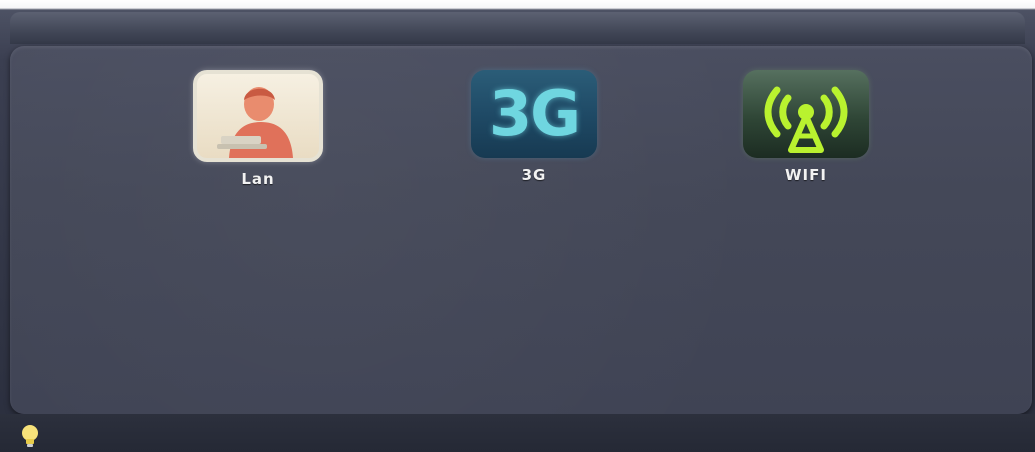  I want to click on 3g-tile: 3G, so click(534, 114).